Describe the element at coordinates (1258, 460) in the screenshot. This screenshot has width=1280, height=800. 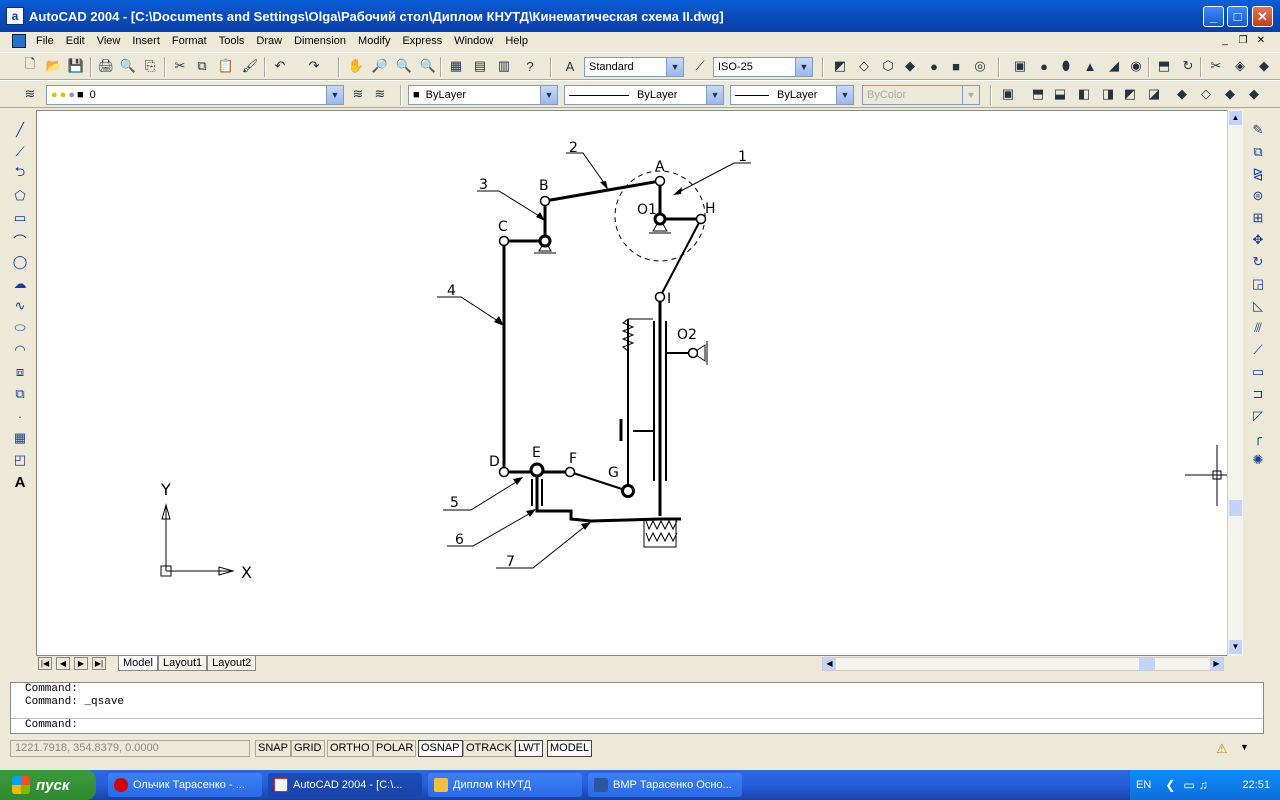
I see `explode-icon: ✺` at that location.